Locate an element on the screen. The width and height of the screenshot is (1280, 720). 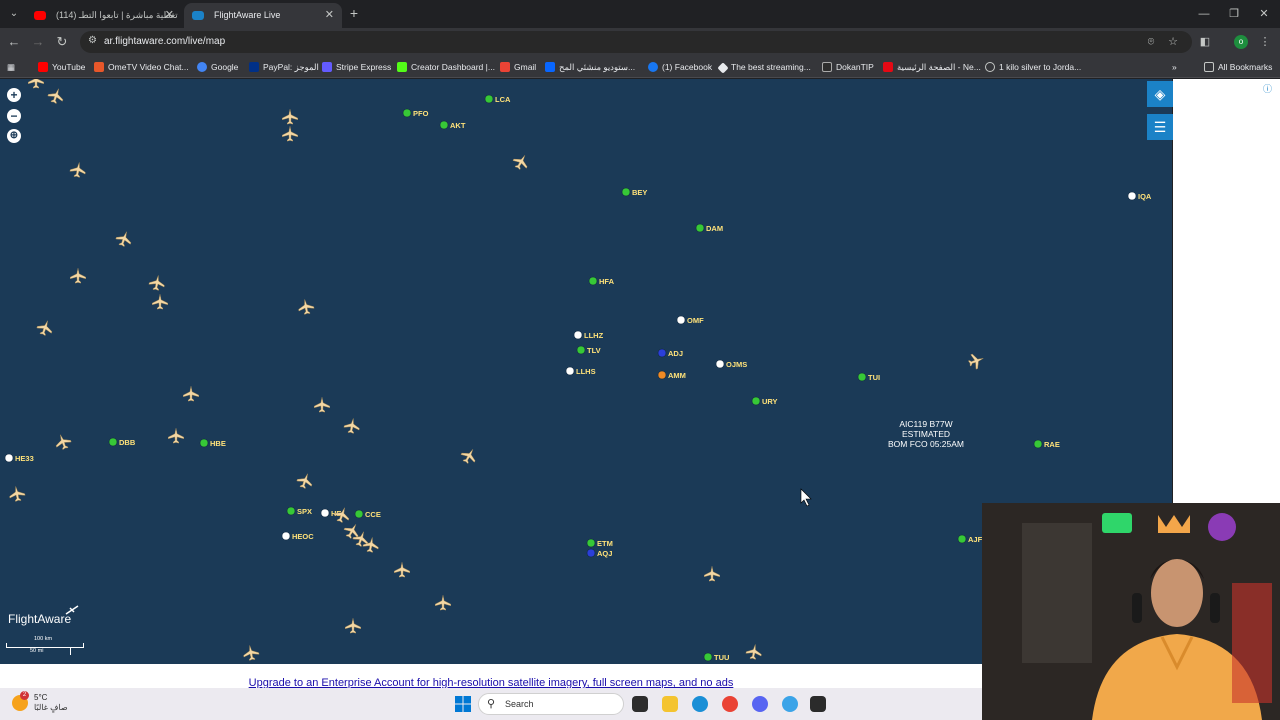
bookmark-stripe: Stripe Express is located at coordinates (356, 67).